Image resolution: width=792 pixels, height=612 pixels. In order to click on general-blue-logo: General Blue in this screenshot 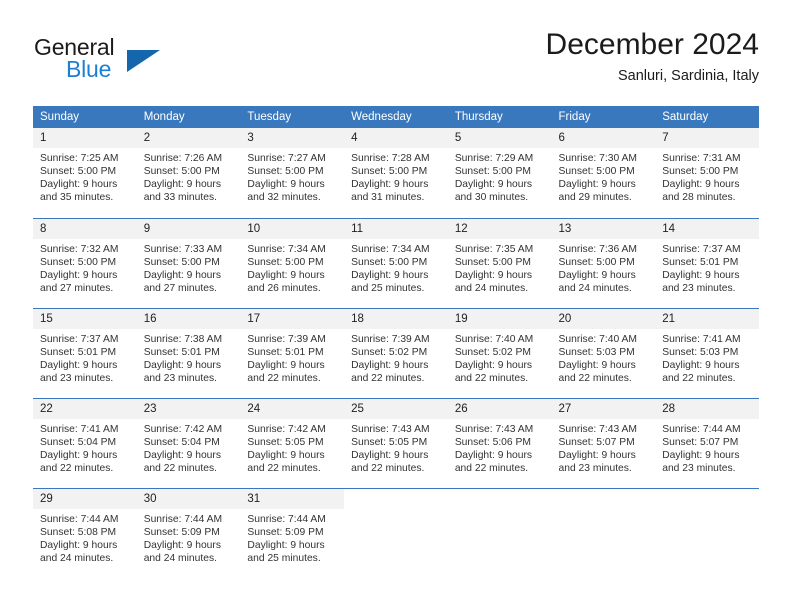, I will do `click(148, 62)`.